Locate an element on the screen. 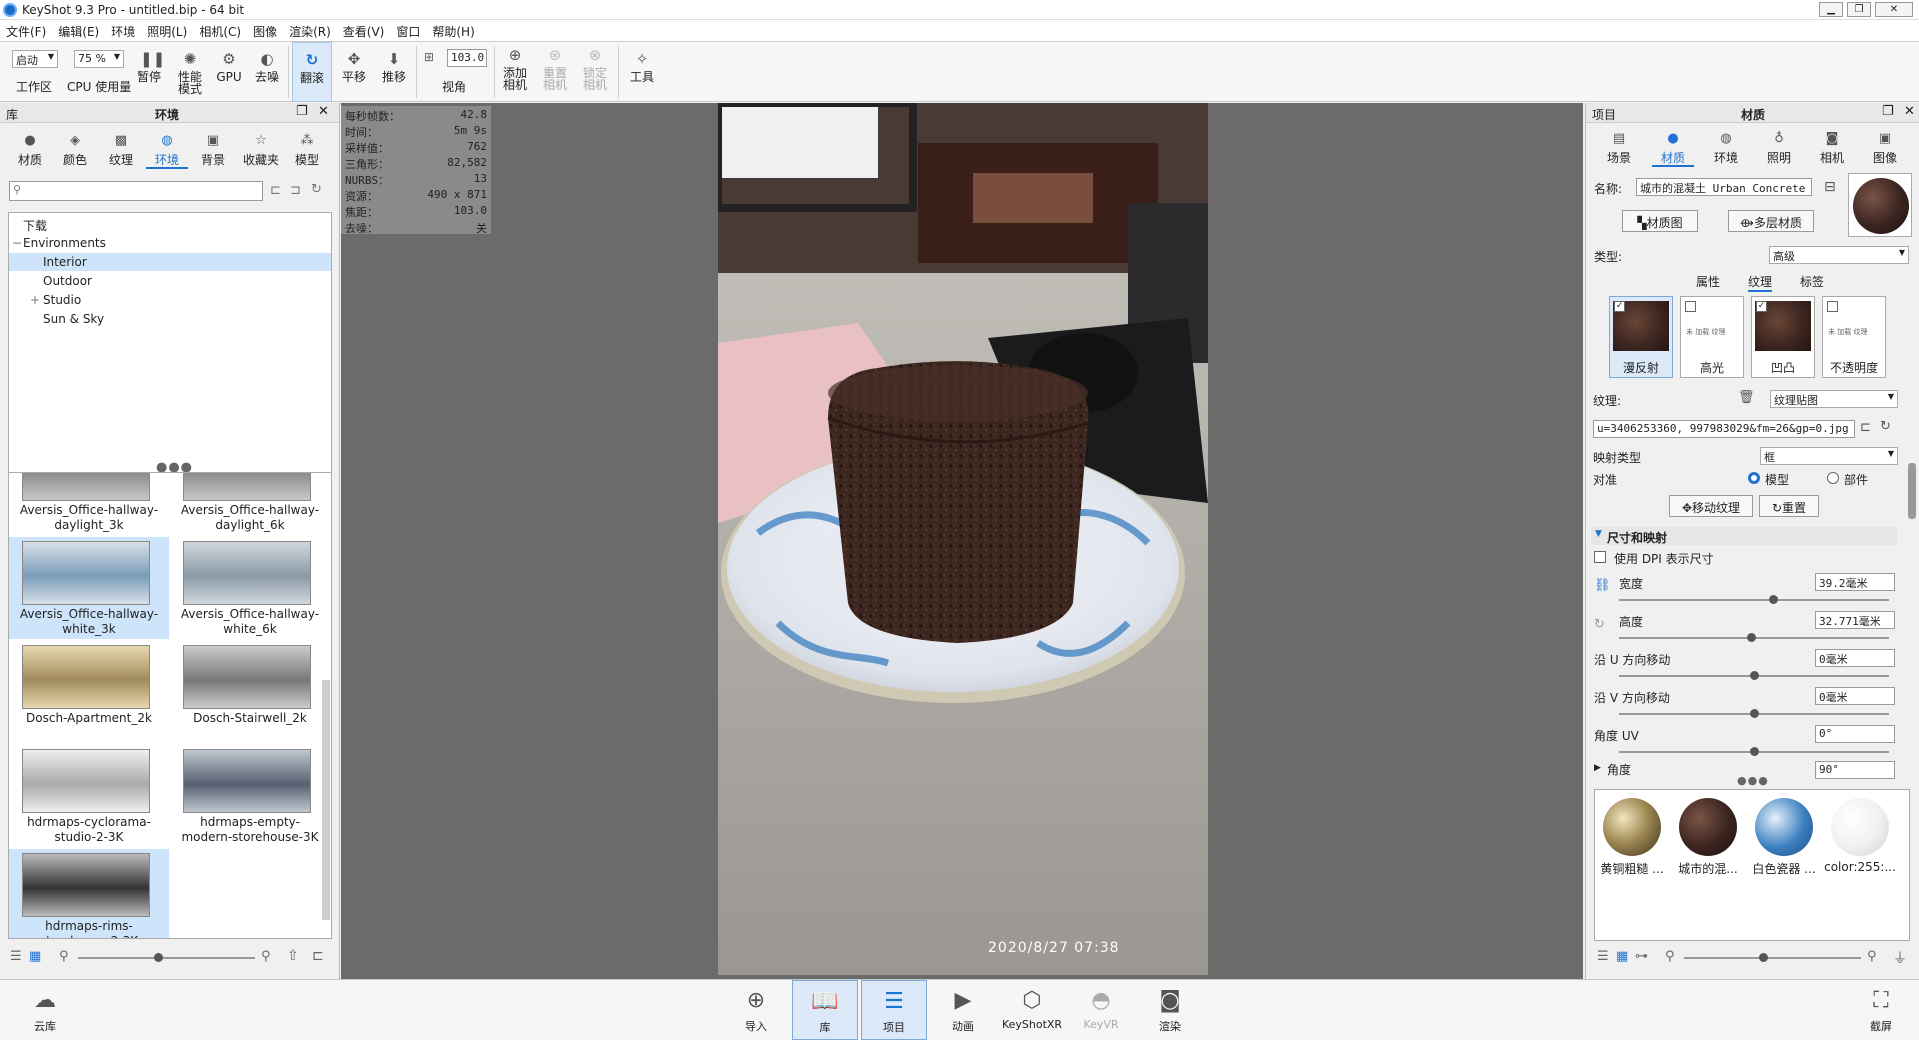 This screenshot has width=1919, height=1040. grid-view-icon: ▦ is located at coordinates (35, 956).